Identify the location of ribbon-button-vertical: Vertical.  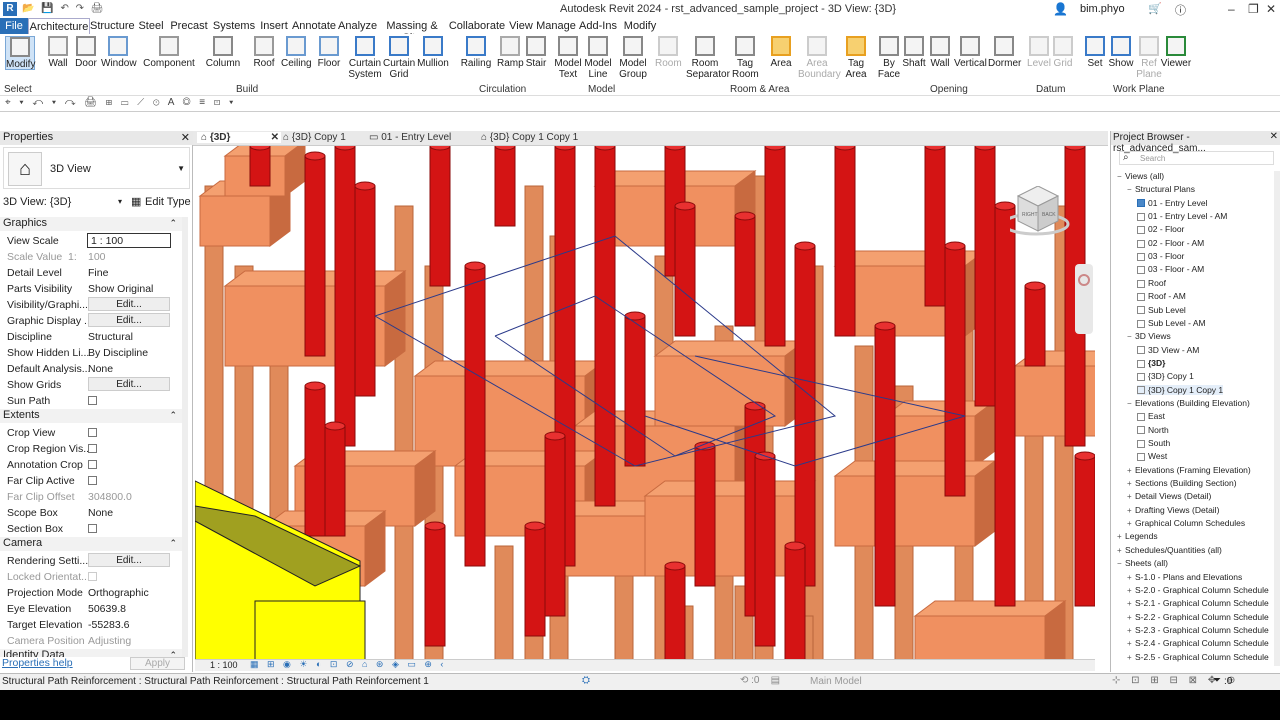
(970, 52).